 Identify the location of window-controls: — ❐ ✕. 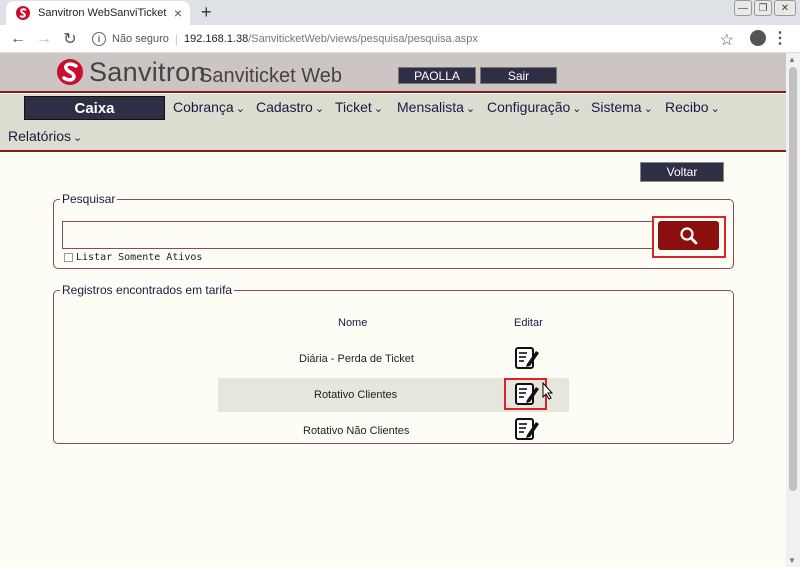
(765, 8).